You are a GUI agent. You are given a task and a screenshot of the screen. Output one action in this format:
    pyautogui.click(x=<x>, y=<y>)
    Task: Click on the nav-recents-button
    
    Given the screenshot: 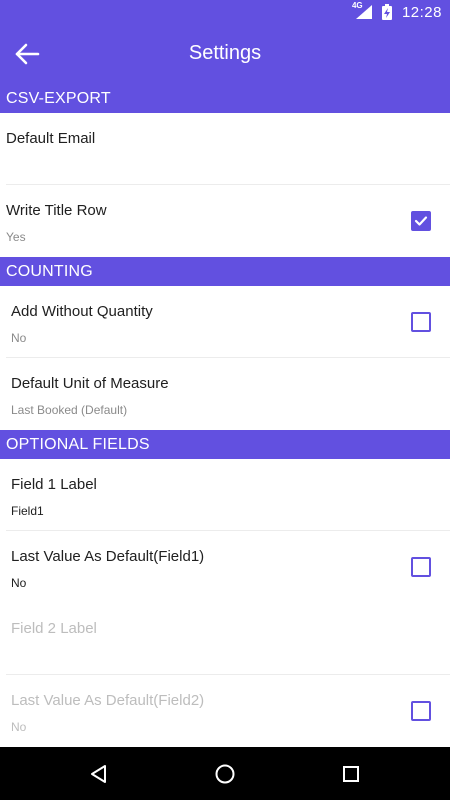 What is the action you would take?
    pyautogui.click(x=351, y=774)
    